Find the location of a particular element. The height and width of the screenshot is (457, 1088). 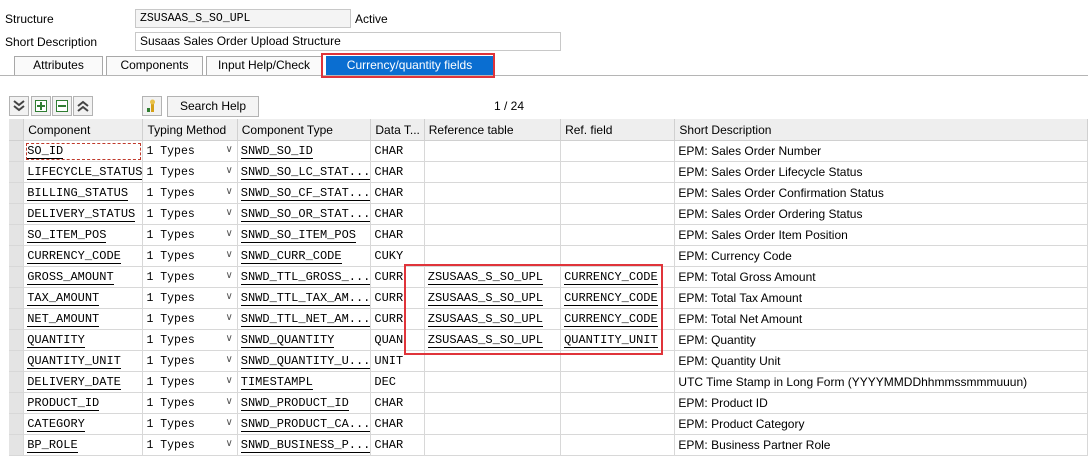

component-type-cell: SNWD_PRODUCT_ID is located at coordinates (304, 403).